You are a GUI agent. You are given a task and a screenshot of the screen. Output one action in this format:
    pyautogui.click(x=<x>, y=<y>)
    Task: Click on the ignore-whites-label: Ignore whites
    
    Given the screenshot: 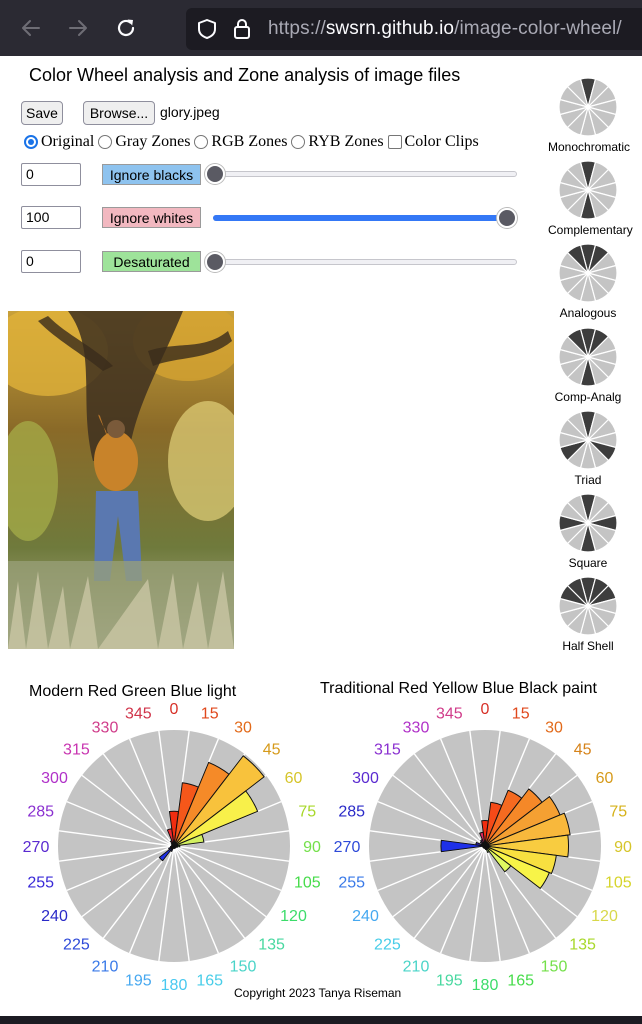 What is the action you would take?
    pyautogui.click(x=151, y=217)
    